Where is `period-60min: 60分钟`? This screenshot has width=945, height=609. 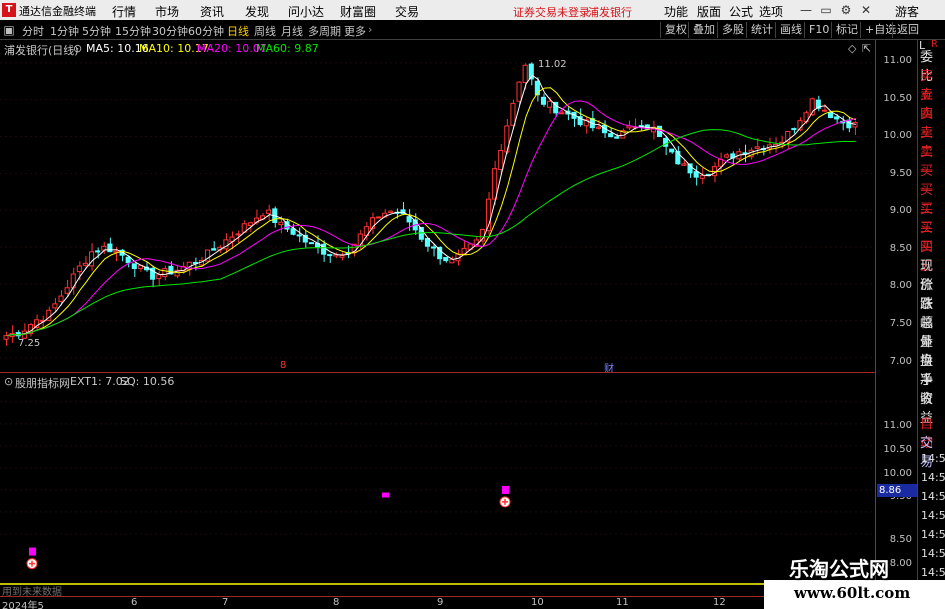
period-60min: 60分钟 is located at coordinates (206, 31).